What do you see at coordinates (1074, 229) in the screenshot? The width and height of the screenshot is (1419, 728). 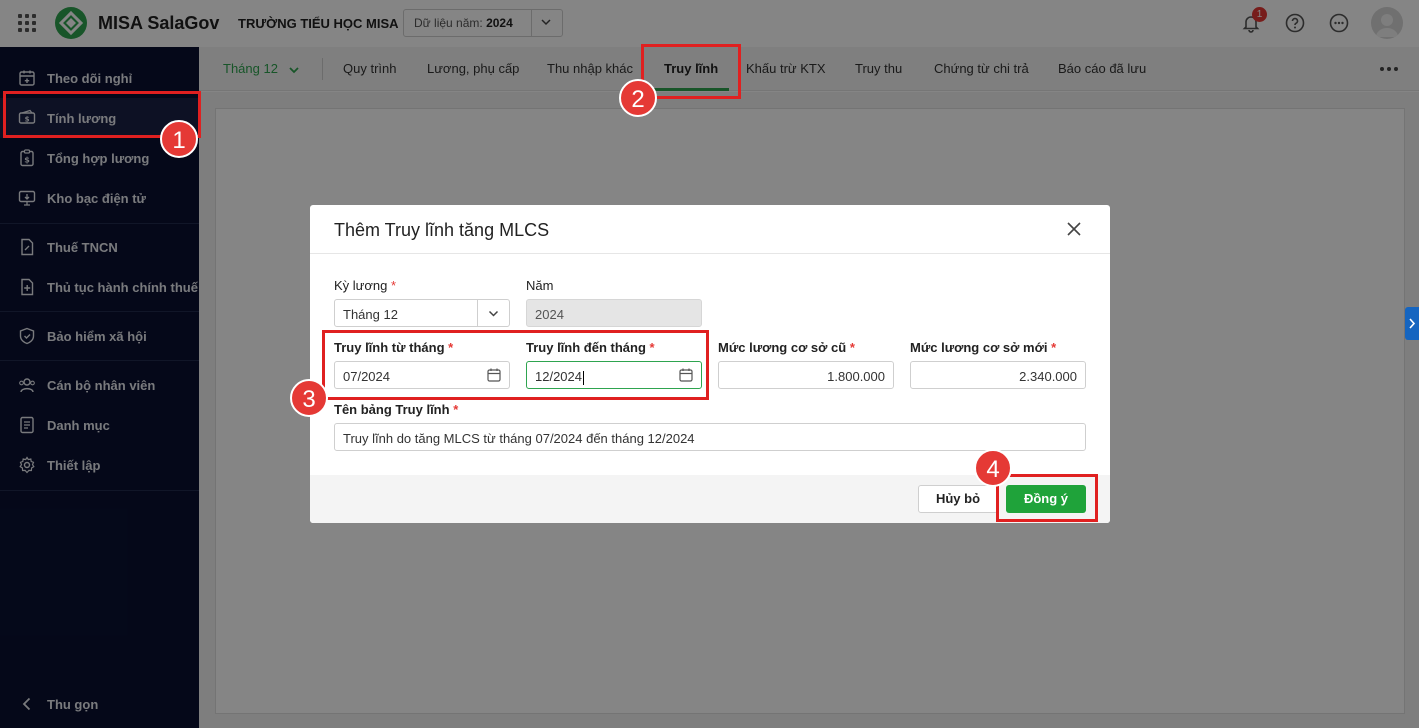 I see `close-icon` at bounding box center [1074, 229].